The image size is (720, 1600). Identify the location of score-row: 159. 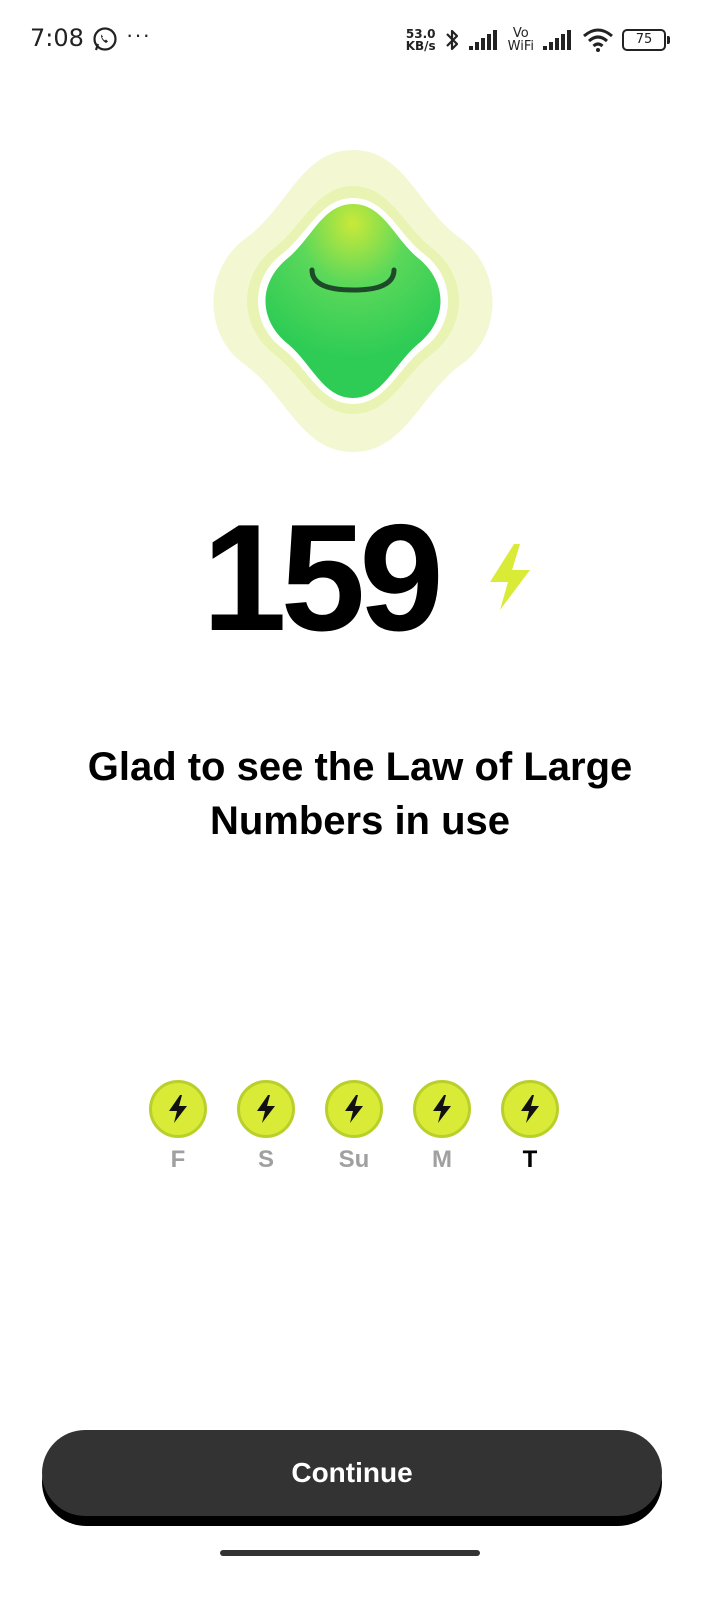
(360, 578).